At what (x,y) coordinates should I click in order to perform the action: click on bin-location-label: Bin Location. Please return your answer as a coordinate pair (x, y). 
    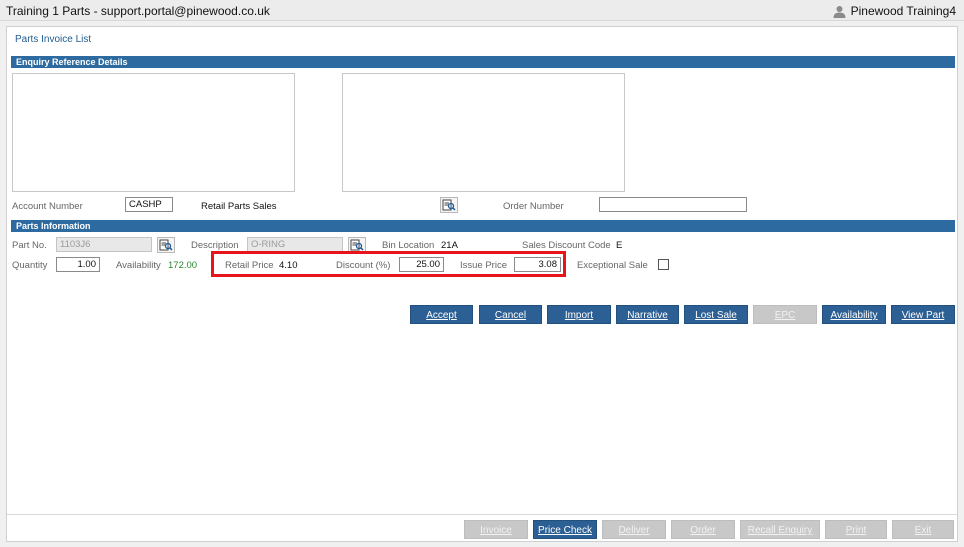
    Looking at the image, I should click on (408, 245).